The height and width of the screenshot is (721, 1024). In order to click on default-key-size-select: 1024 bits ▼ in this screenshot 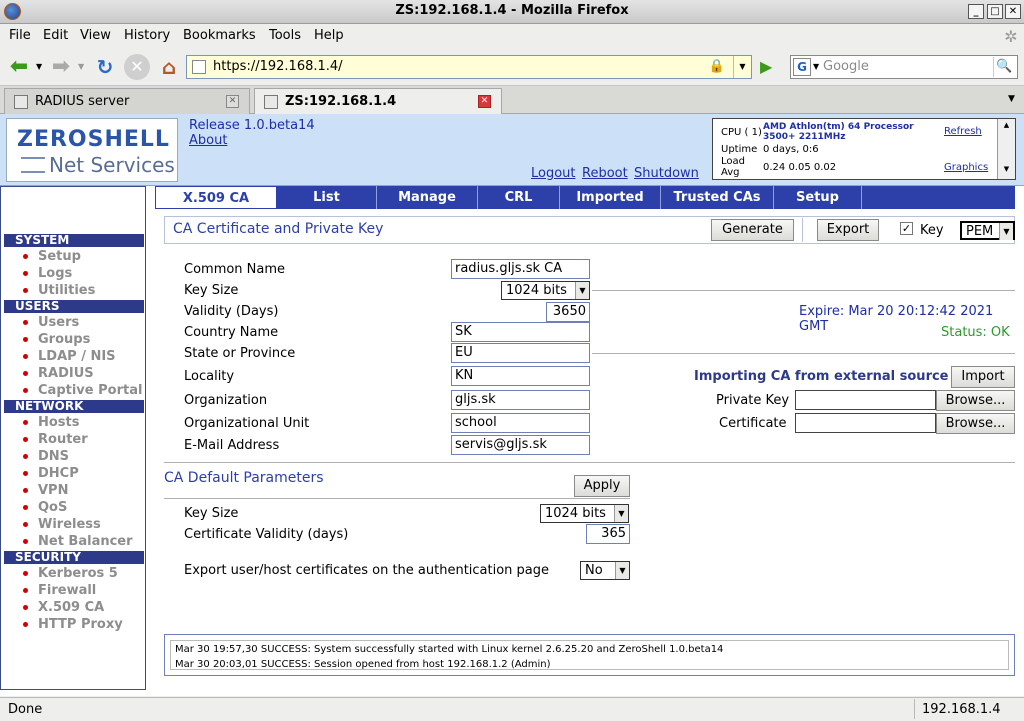, I will do `click(584, 513)`.